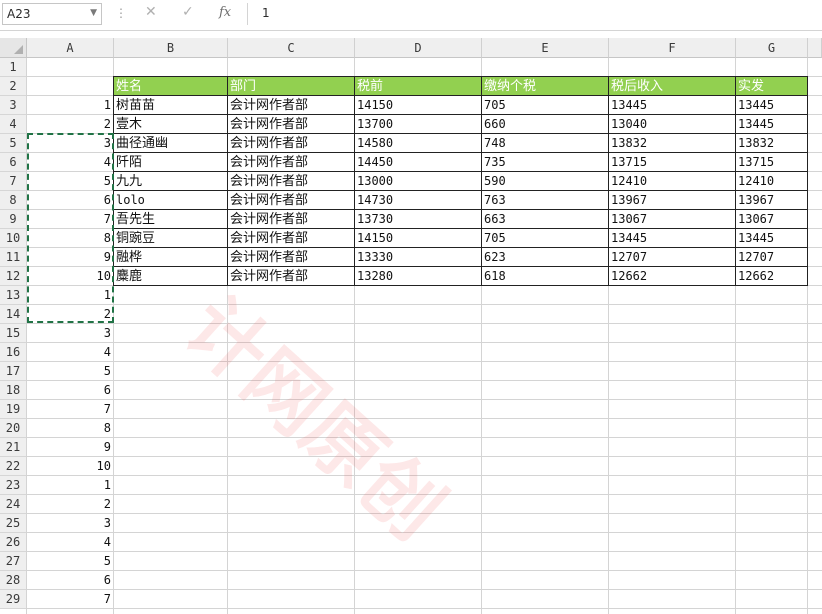 The image size is (822, 614). Describe the element at coordinates (171, 124) in the screenshot. I see `table-cell: 壹木` at that location.